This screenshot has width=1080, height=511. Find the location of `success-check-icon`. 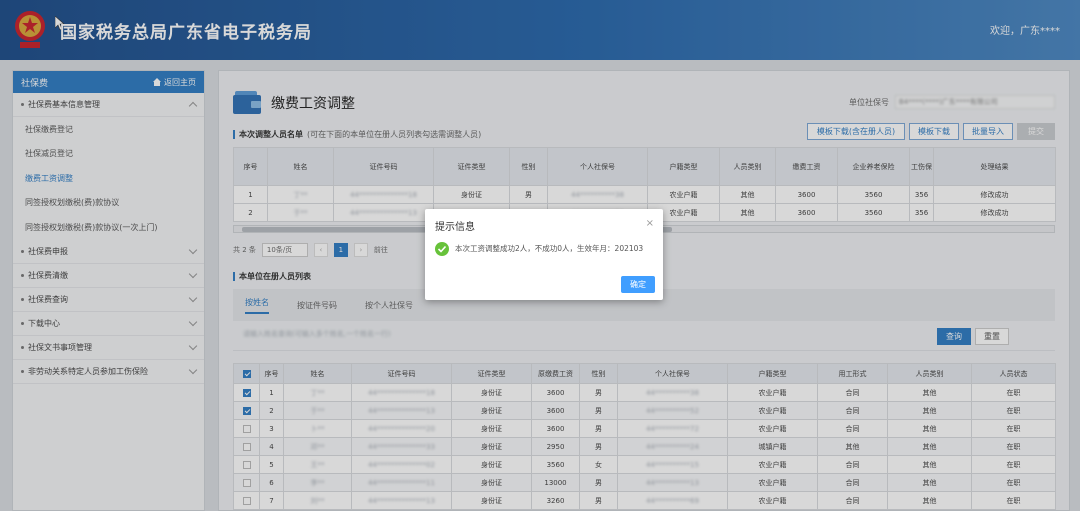

success-check-icon is located at coordinates (442, 249).